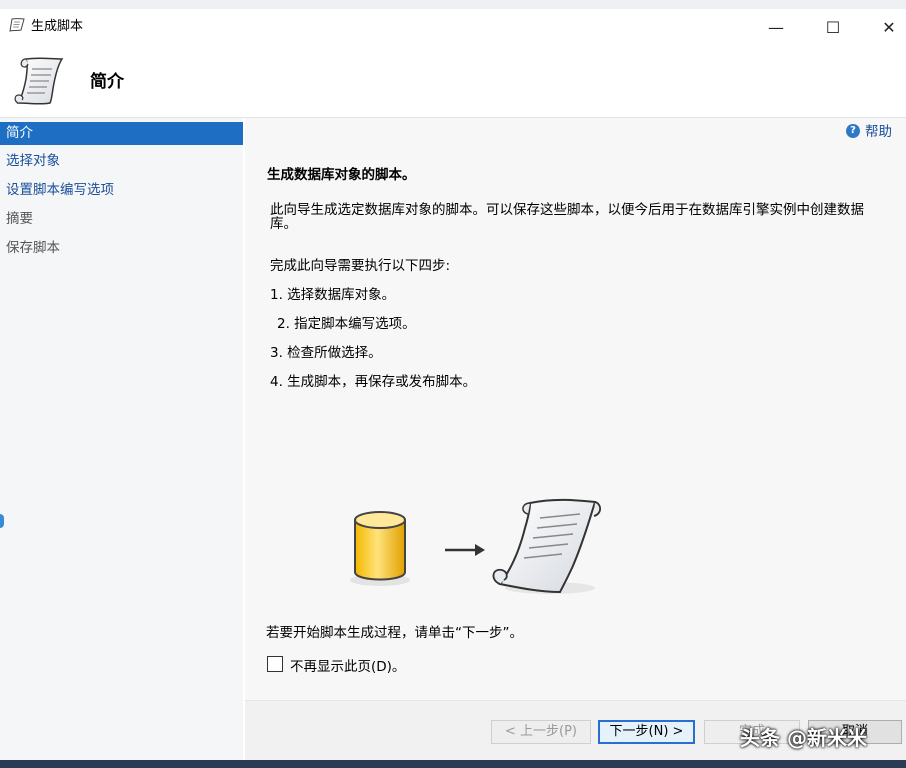 This screenshot has width=906, height=768. Describe the element at coordinates (326, 353) in the screenshot. I see `step-item: 3. 检查所做选择。` at that location.